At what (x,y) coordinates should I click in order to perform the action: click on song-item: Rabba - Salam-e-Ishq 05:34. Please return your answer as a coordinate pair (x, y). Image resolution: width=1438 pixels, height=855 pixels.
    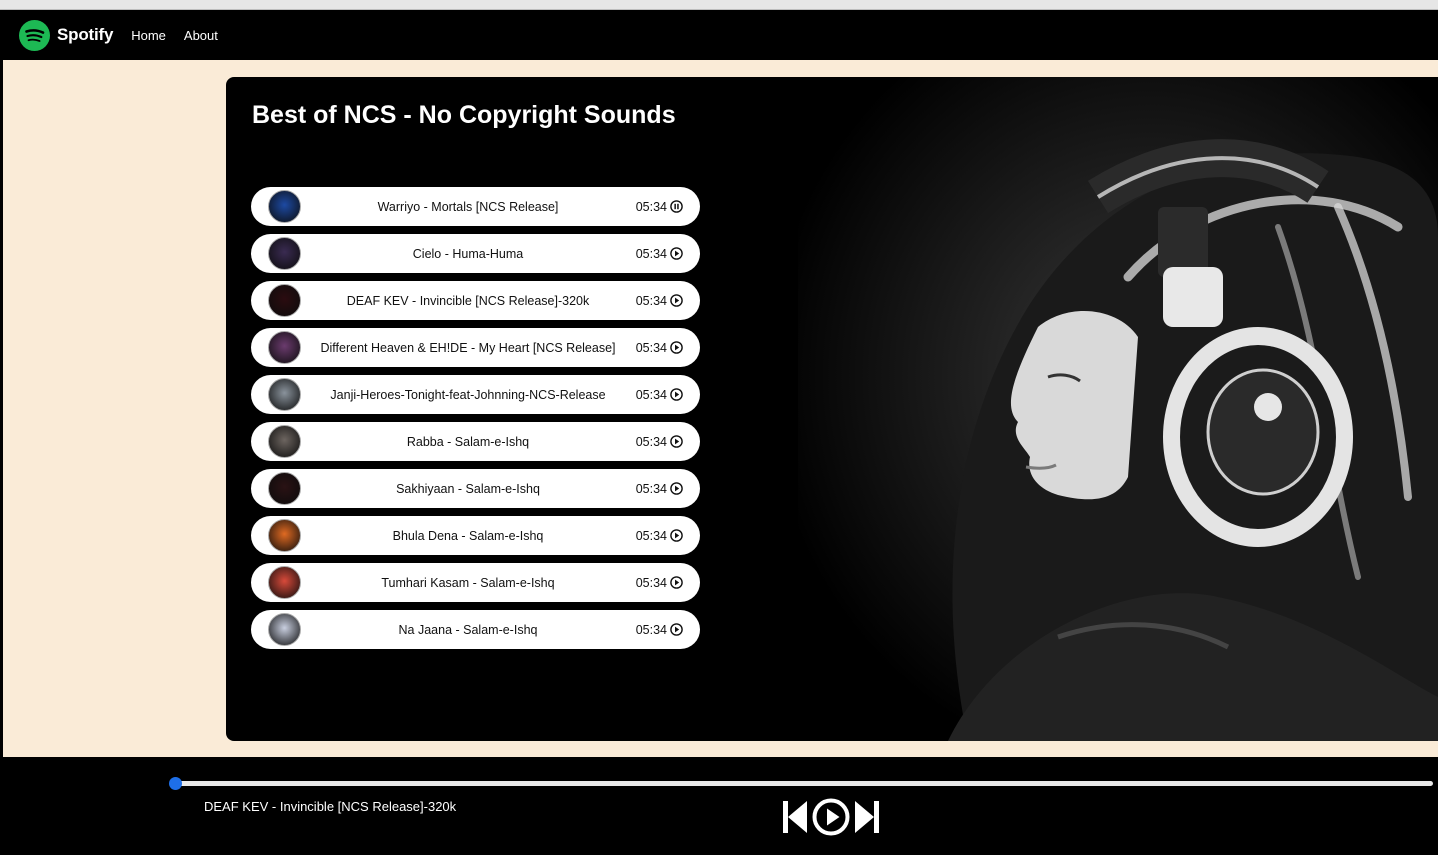
    Looking at the image, I should click on (475, 441).